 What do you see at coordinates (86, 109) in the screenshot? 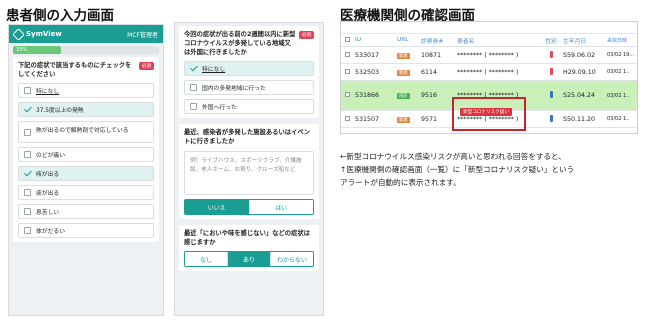
I see `option-fever: 37.5度以上の発熱` at bounding box center [86, 109].